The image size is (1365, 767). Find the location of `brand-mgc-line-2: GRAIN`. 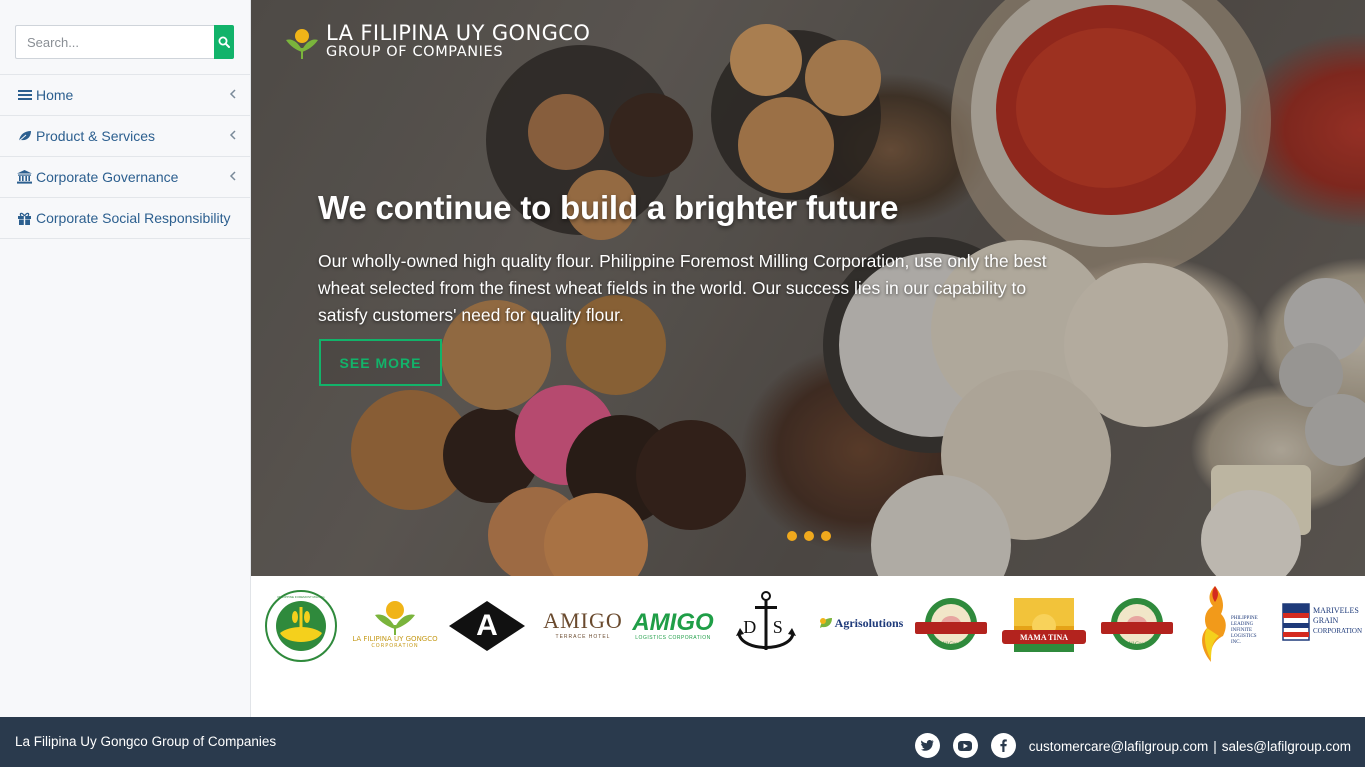

brand-mgc-line-2: GRAIN is located at coordinates (1326, 620).